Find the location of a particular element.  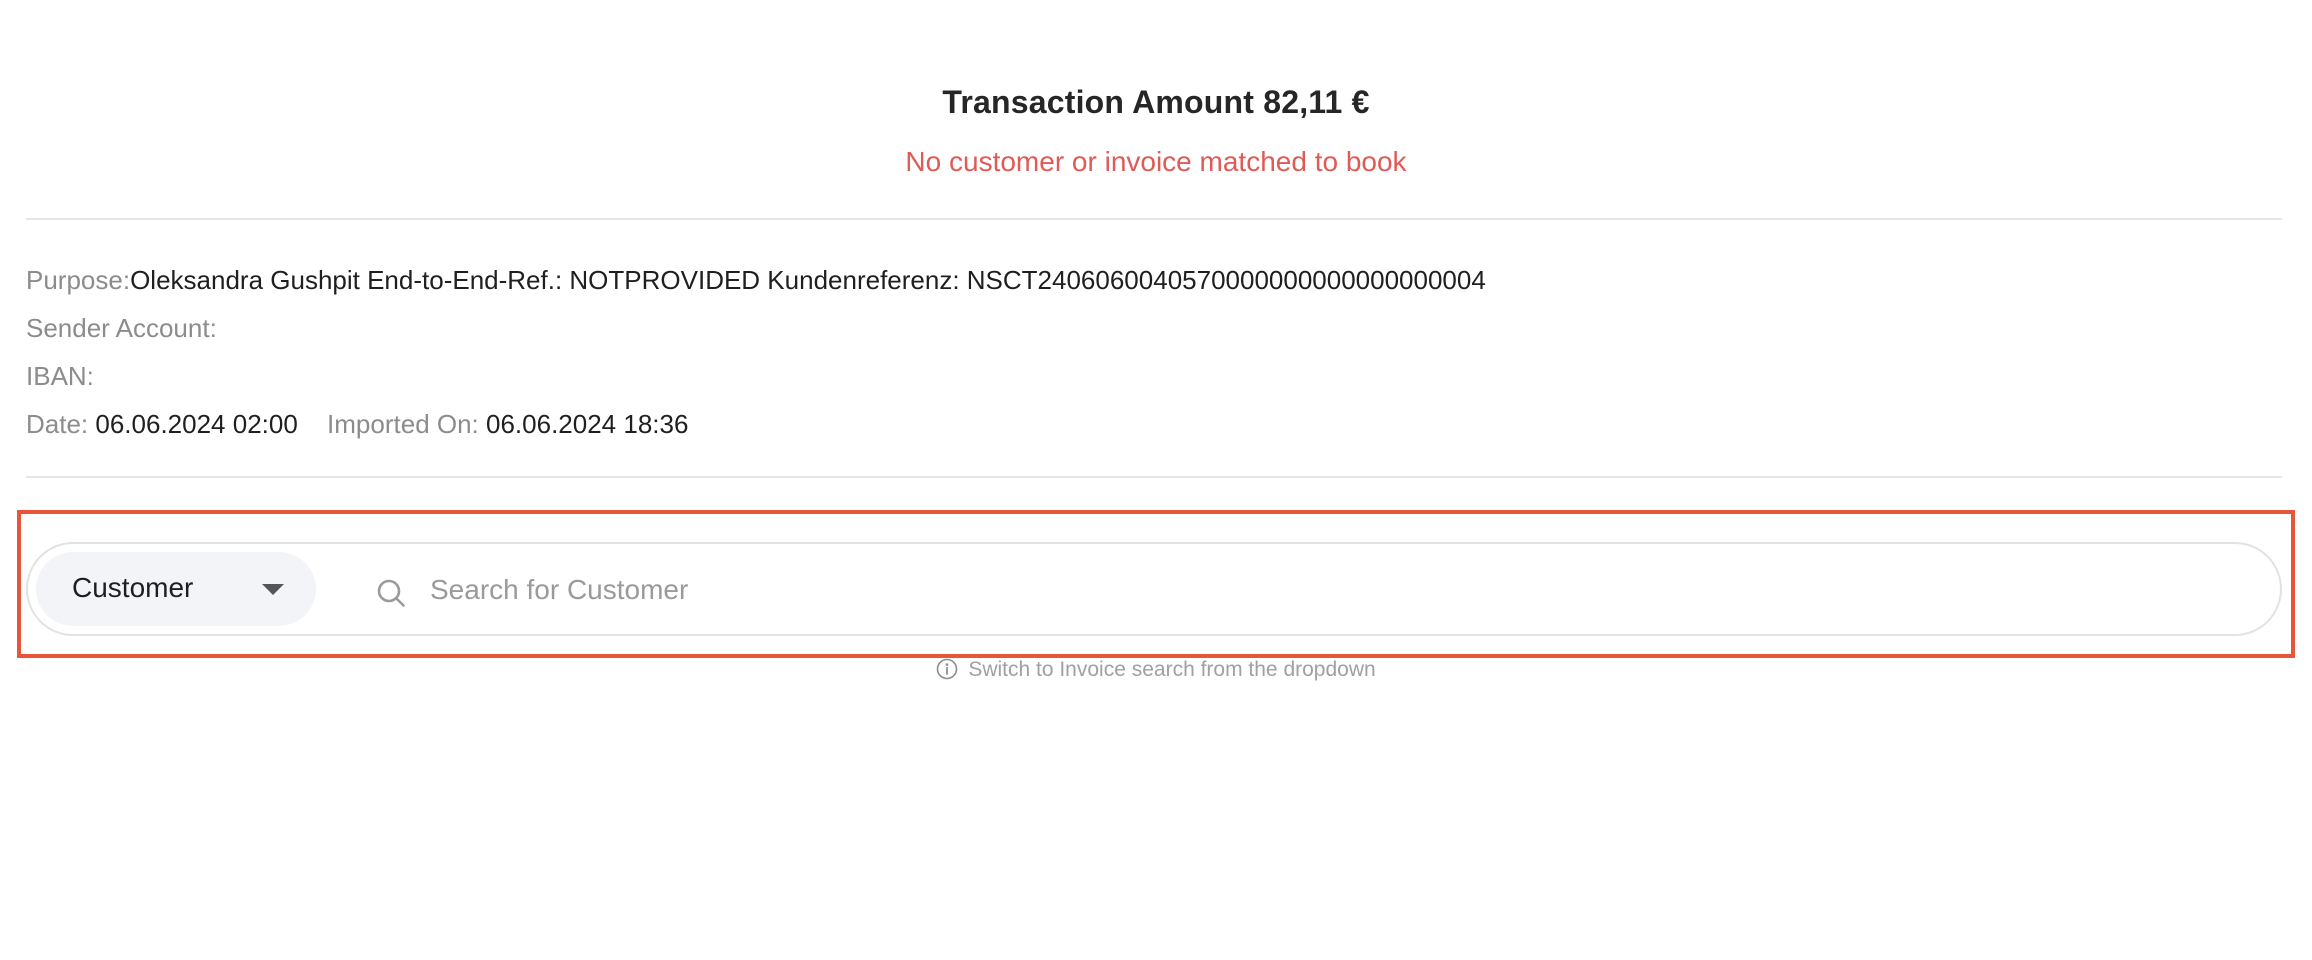

search-type-dropdown: Customer is located at coordinates (176, 589).